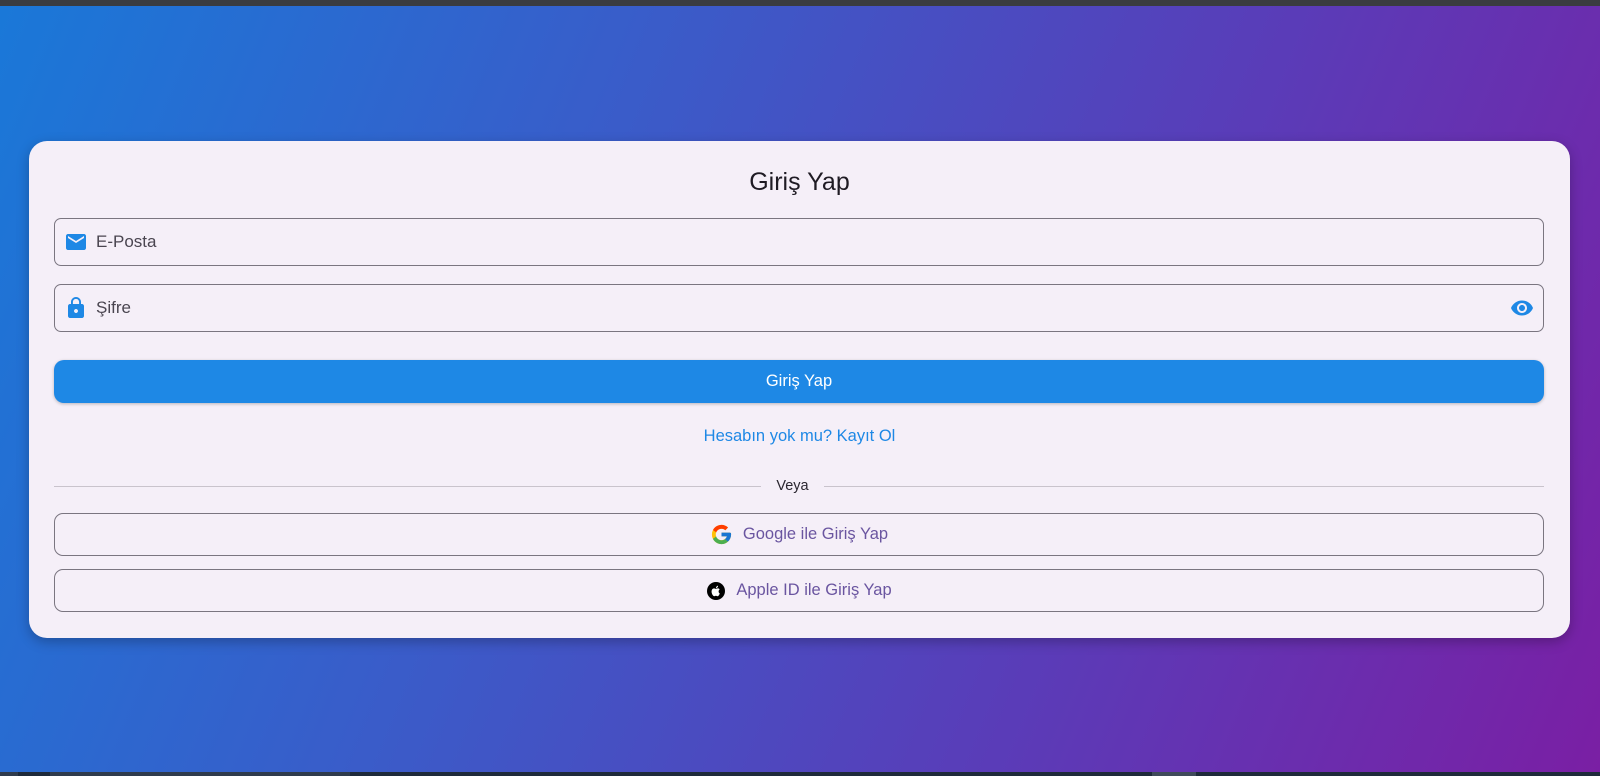 This screenshot has height=776, width=1600. I want to click on google-login-button: Google ile Giriş Yap, so click(799, 534).